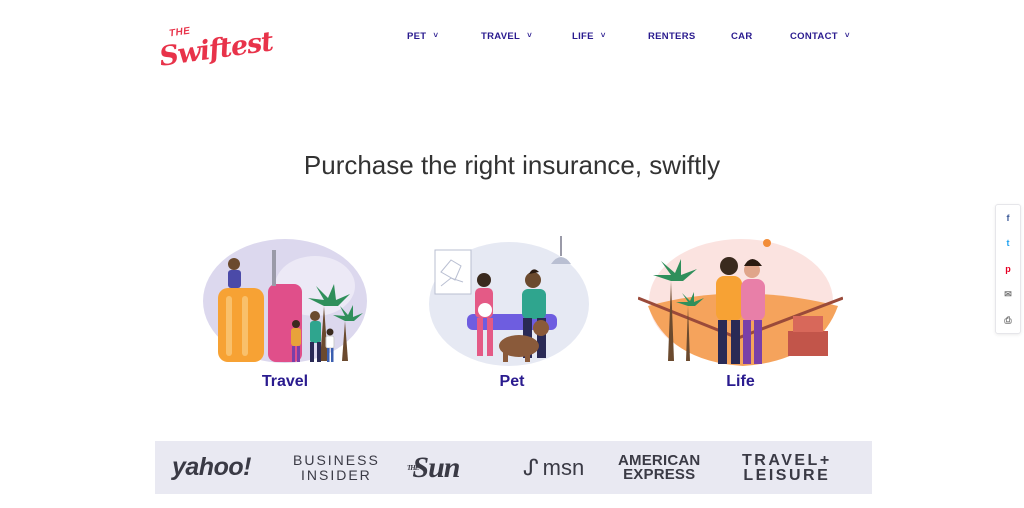 Image resolution: width=1024 pixels, height=508 pixels. Describe the element at coordinates (563, 467) in the screenshot. I see `msn-text: msn` at that location.